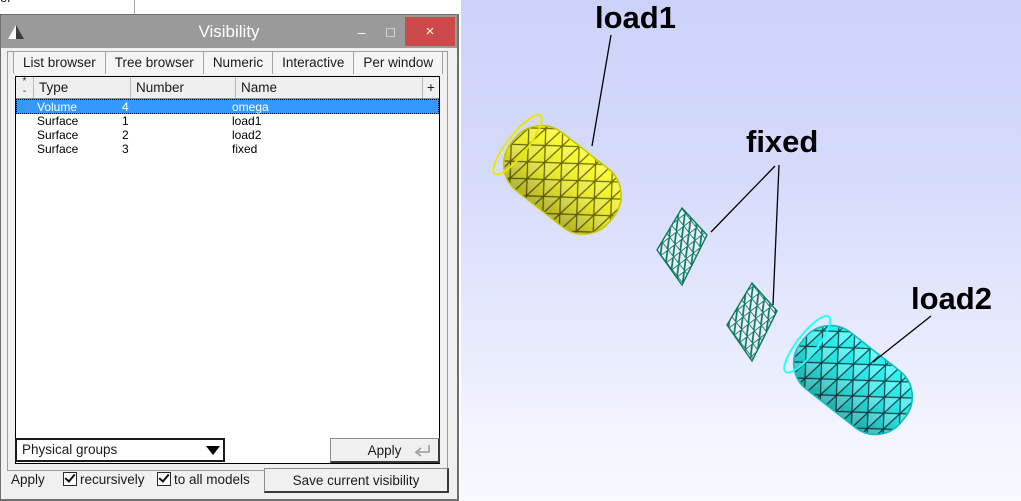 The image size is (1021, 501). I want to click on fixed-leader-line-a, so click(743, 199).